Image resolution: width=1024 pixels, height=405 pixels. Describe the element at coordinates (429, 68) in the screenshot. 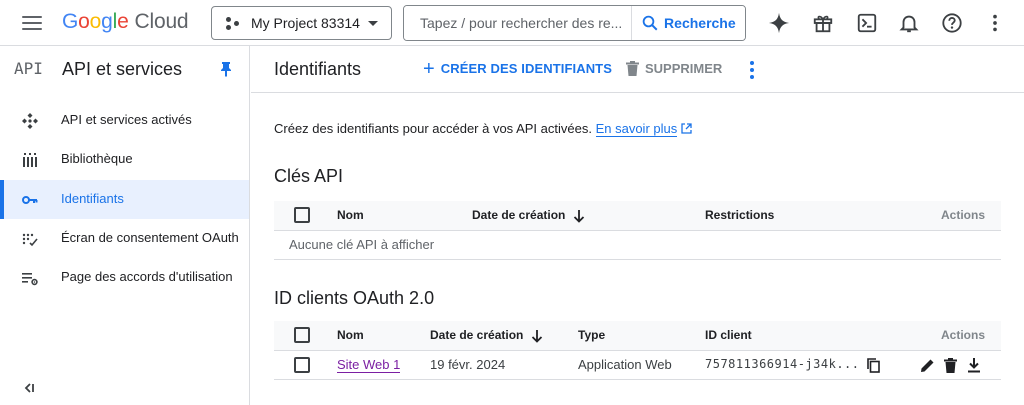

I see `plus-icon: +` at that location.